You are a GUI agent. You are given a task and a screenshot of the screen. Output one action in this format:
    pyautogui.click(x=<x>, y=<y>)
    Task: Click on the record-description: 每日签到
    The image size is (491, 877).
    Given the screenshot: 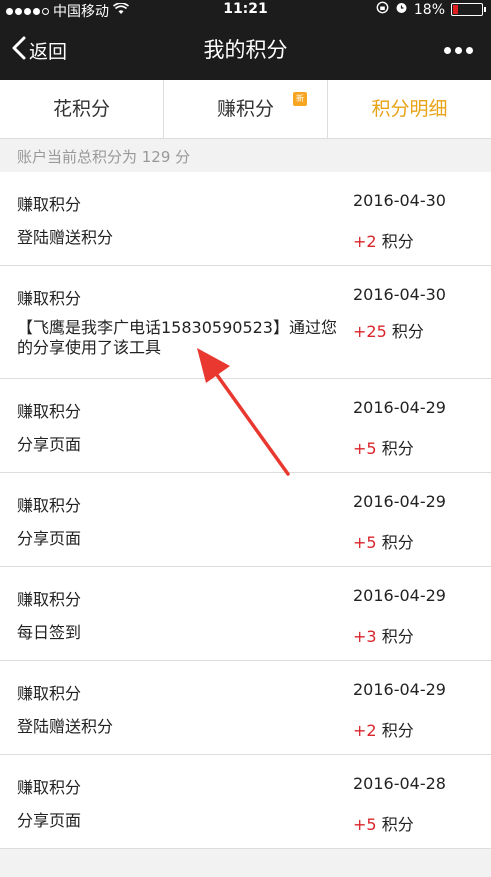 What is the action you would take?
    pyautogui.click(x=49, y=632)
    